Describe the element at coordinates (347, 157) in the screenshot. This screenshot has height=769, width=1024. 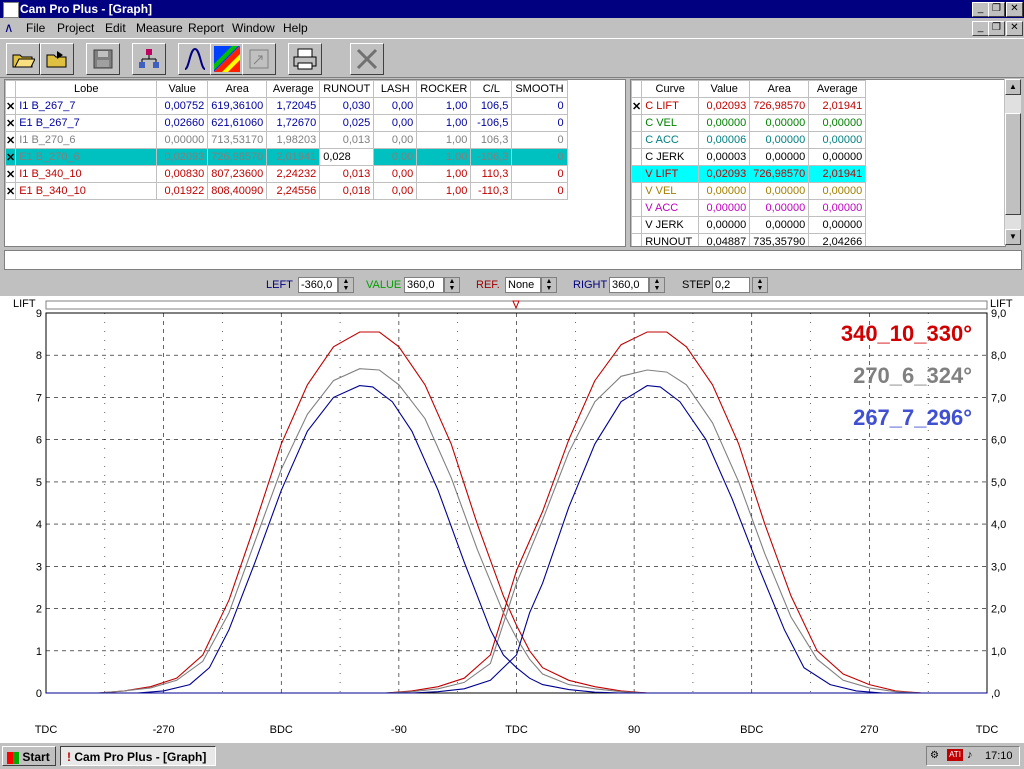
I see `cell-runout: 0,028` at that location.